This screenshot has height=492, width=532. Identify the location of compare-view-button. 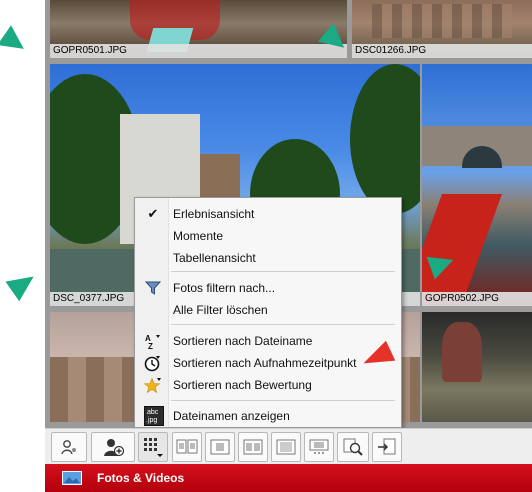
(187, 447).